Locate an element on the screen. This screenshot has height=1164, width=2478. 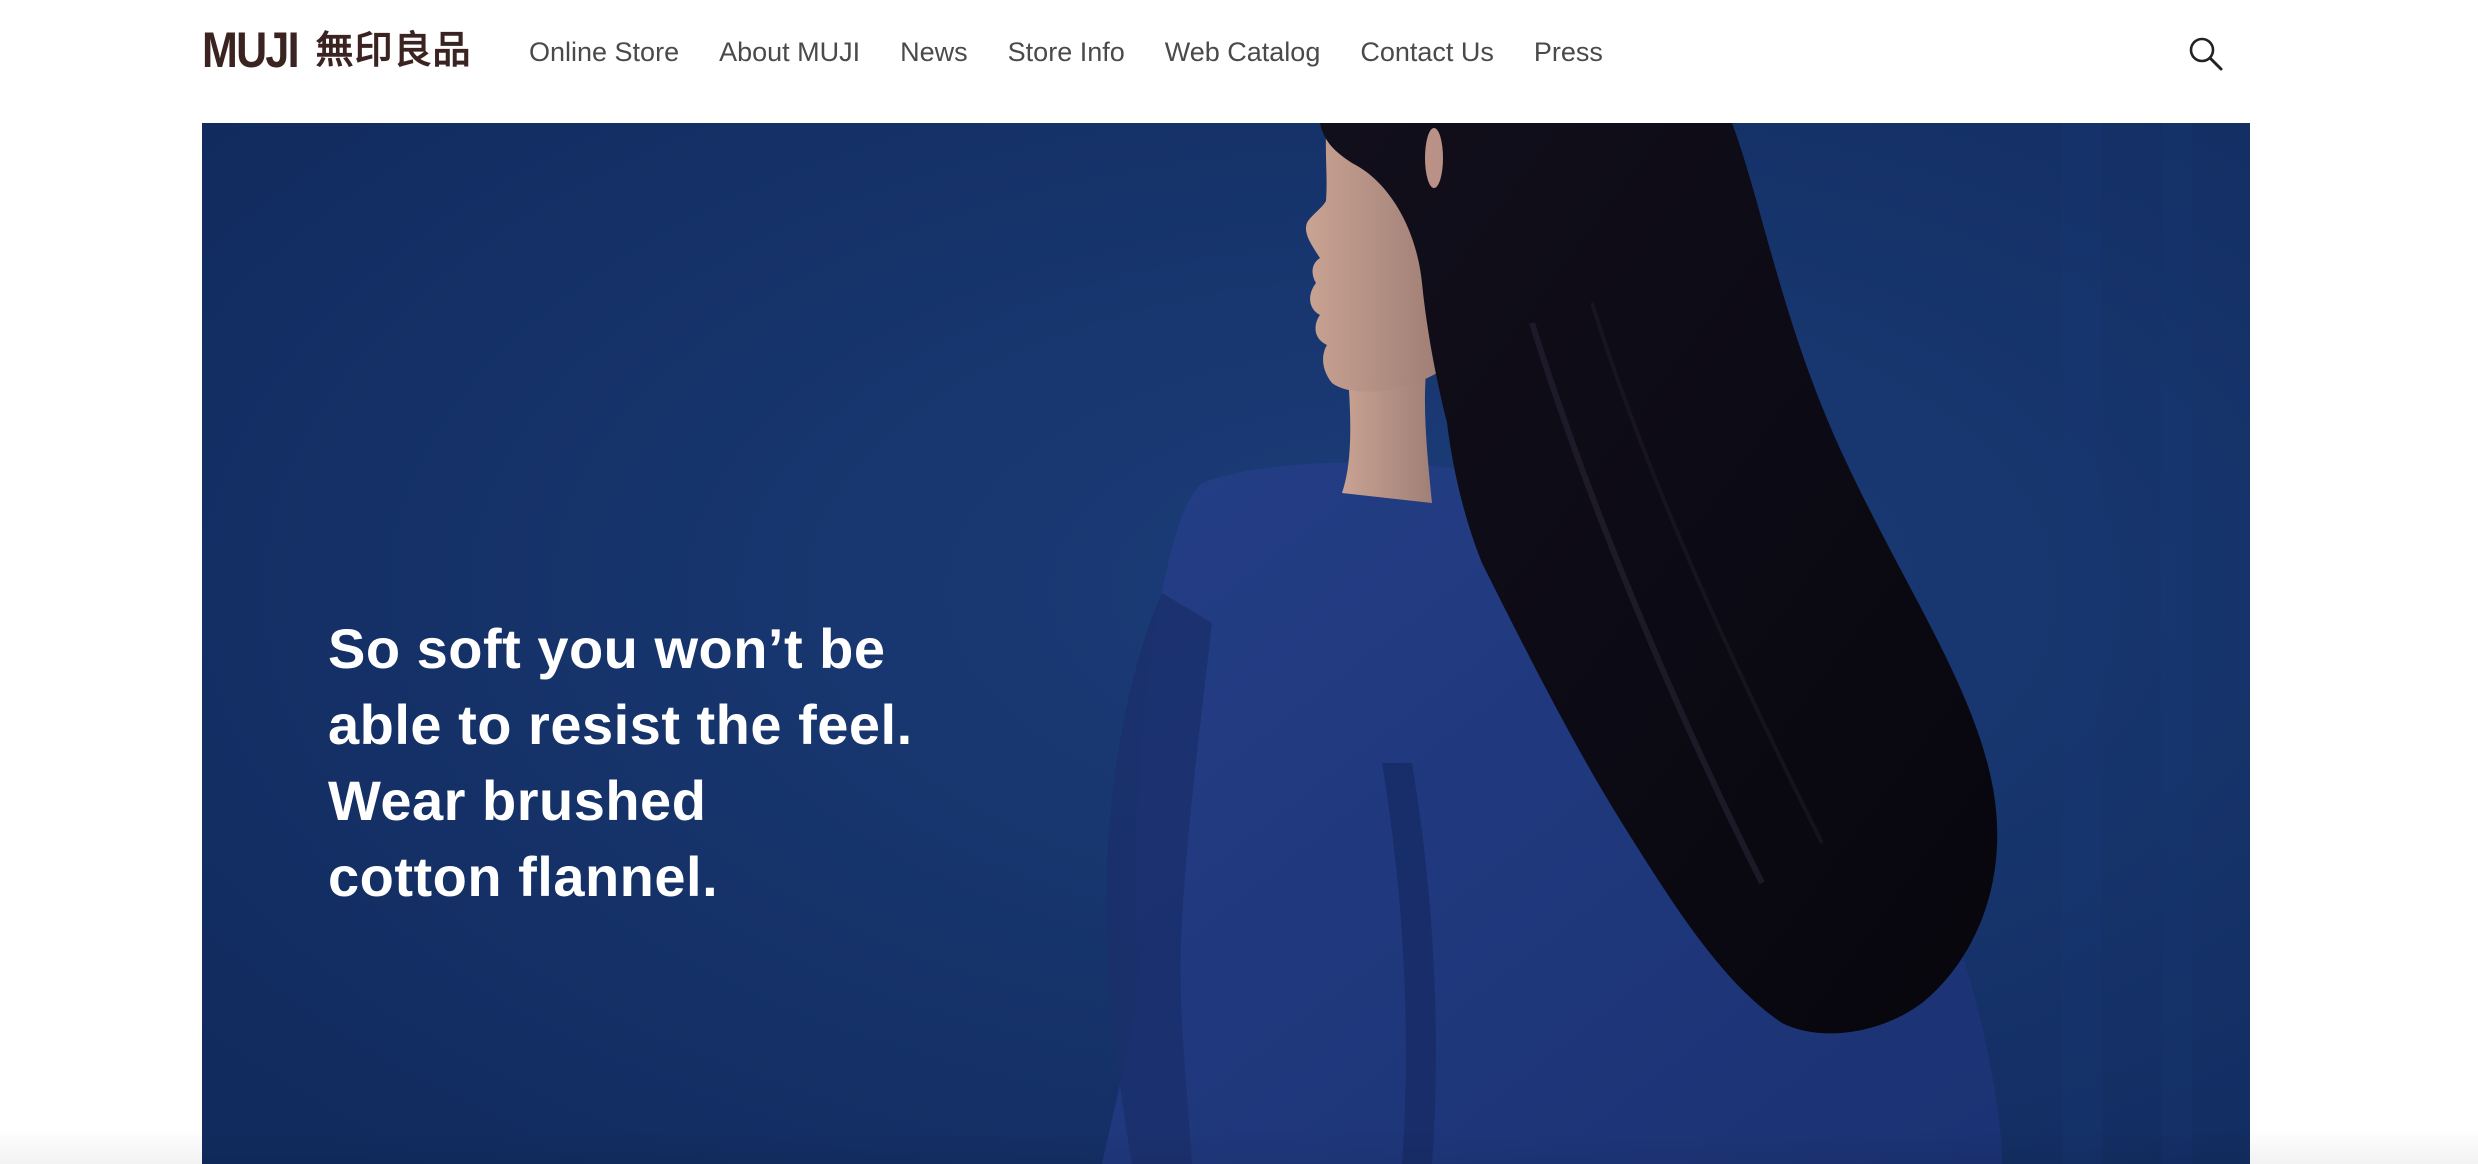
hero-headline-line-3: Wear brushed is located at coordinates (517, 800).